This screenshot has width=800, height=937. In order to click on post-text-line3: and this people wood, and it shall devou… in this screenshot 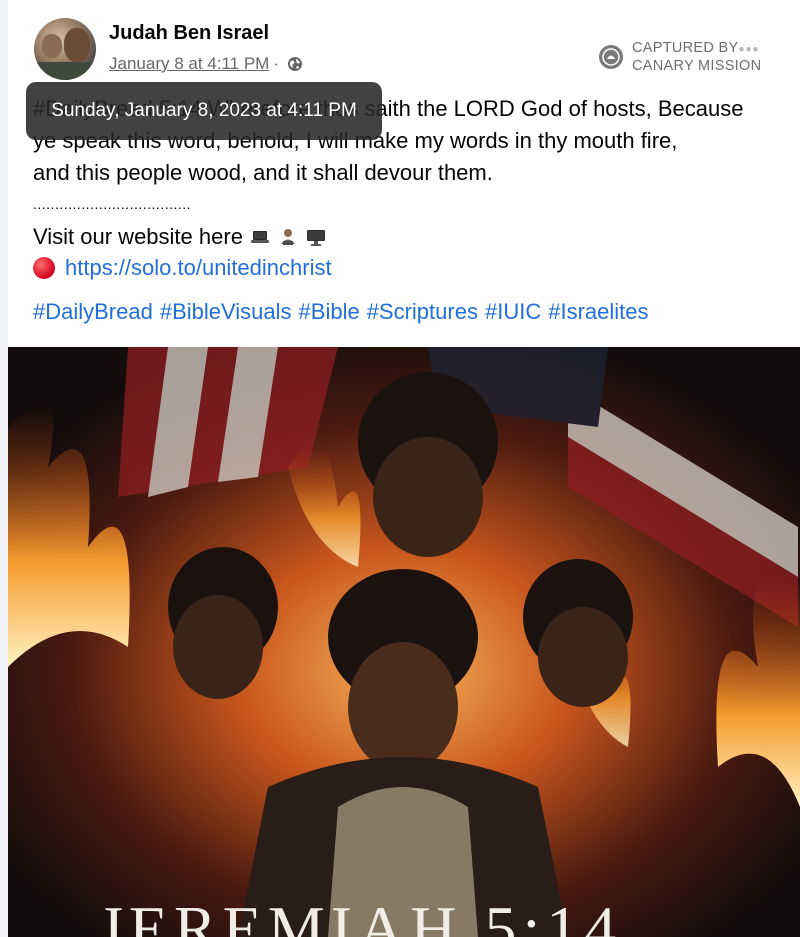, I will do `click(263, 172)`.